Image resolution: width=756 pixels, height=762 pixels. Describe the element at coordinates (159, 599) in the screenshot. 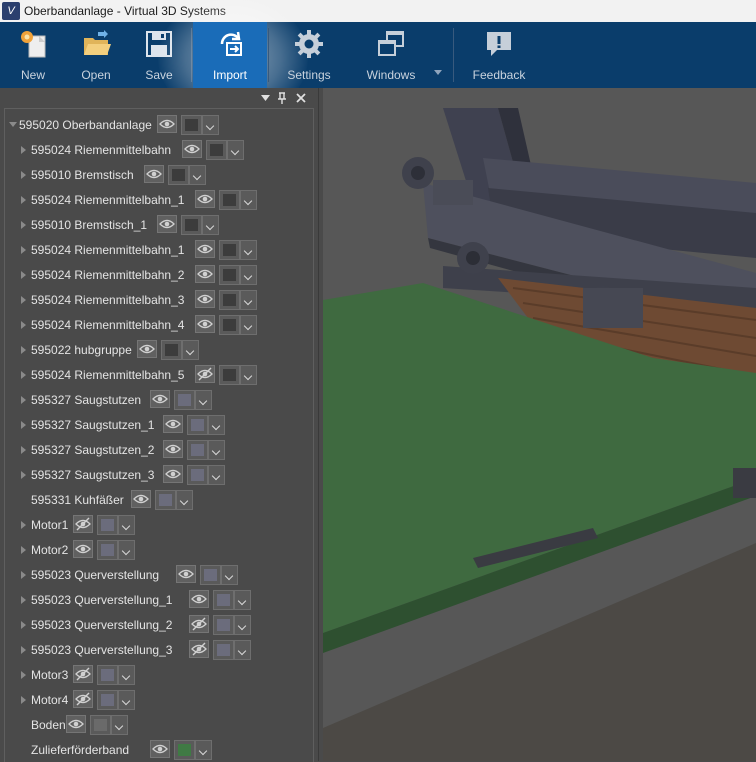

I see `tree-row: 595023 Querverstellung_1` at that location.